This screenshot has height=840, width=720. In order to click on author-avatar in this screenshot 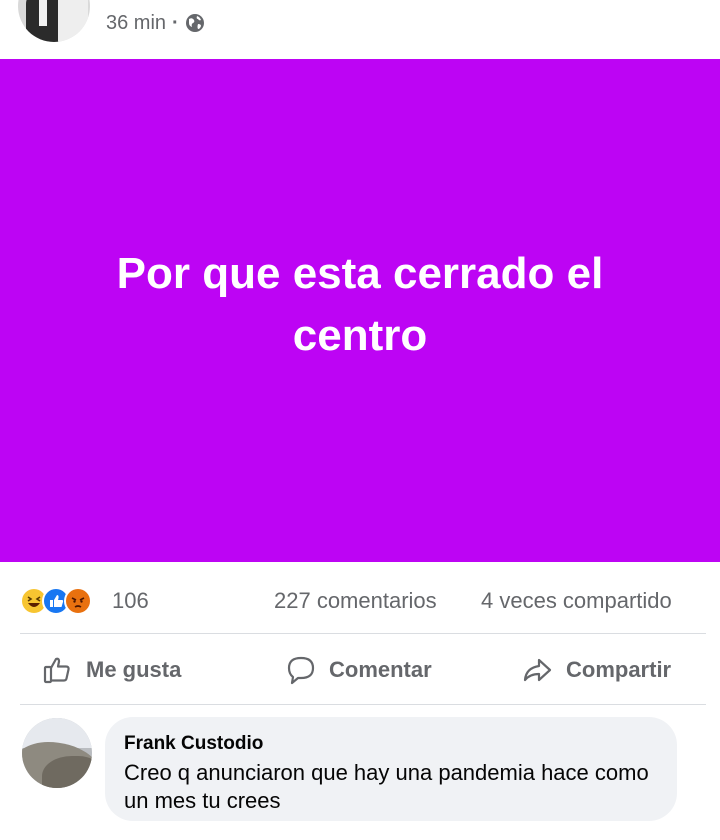, I will do `click(54, 21)`.